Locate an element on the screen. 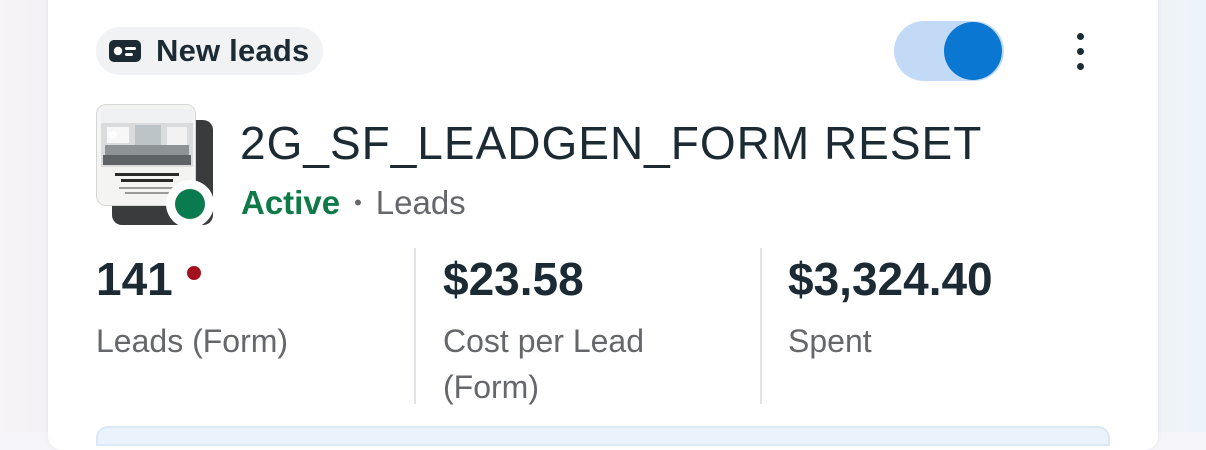 The image size is (1206, 450). metric-cost-per-lead-label: Cost per Lead (Form) is located at coordinates (544, 364).